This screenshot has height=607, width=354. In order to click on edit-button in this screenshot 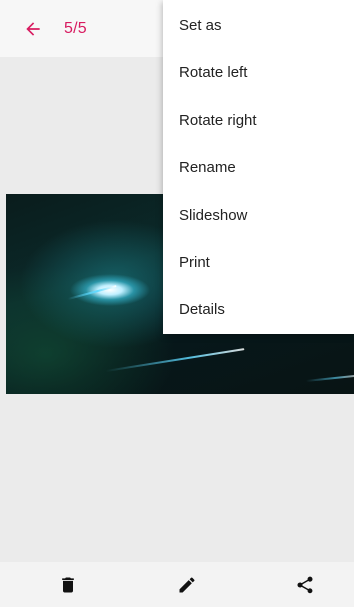, I will do `click(187, 585)`.